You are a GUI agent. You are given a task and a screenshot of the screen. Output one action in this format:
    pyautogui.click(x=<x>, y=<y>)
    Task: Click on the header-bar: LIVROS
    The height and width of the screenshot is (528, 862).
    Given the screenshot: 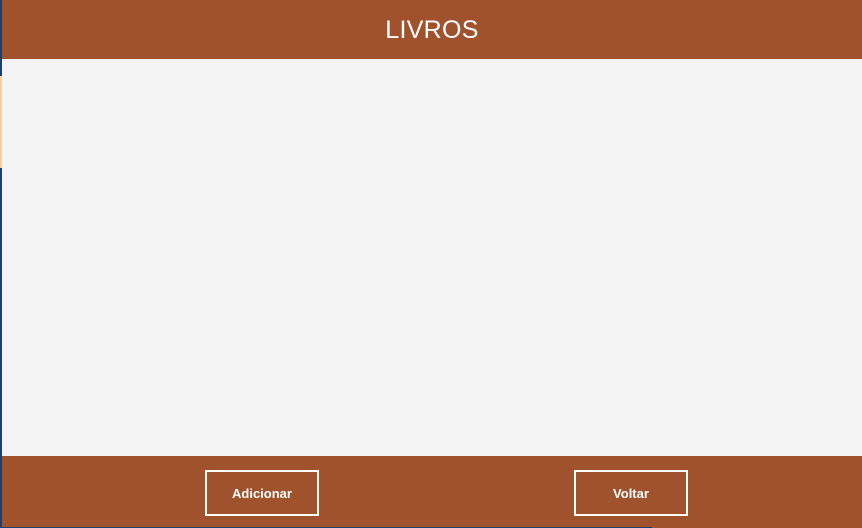 What is the action you would take?
    pyautogui.click(x=432, y=29)
    